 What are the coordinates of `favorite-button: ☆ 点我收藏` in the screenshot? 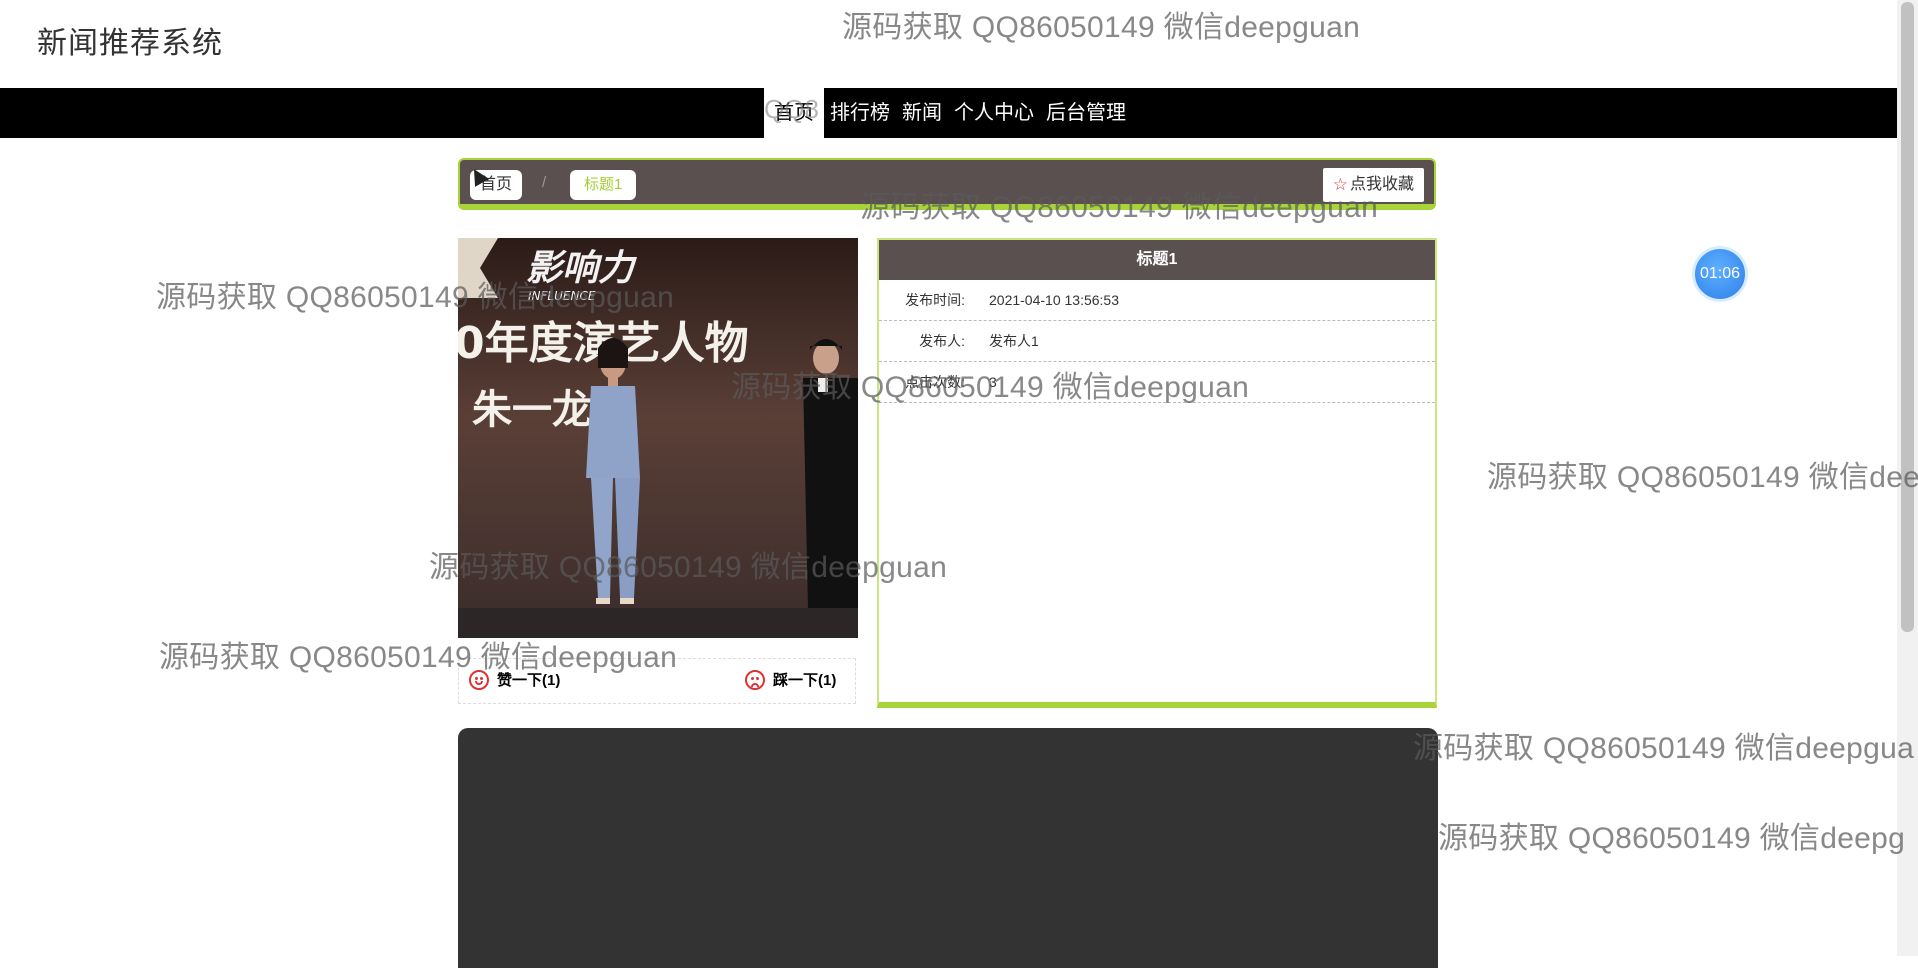 It's located at (1373, 185).